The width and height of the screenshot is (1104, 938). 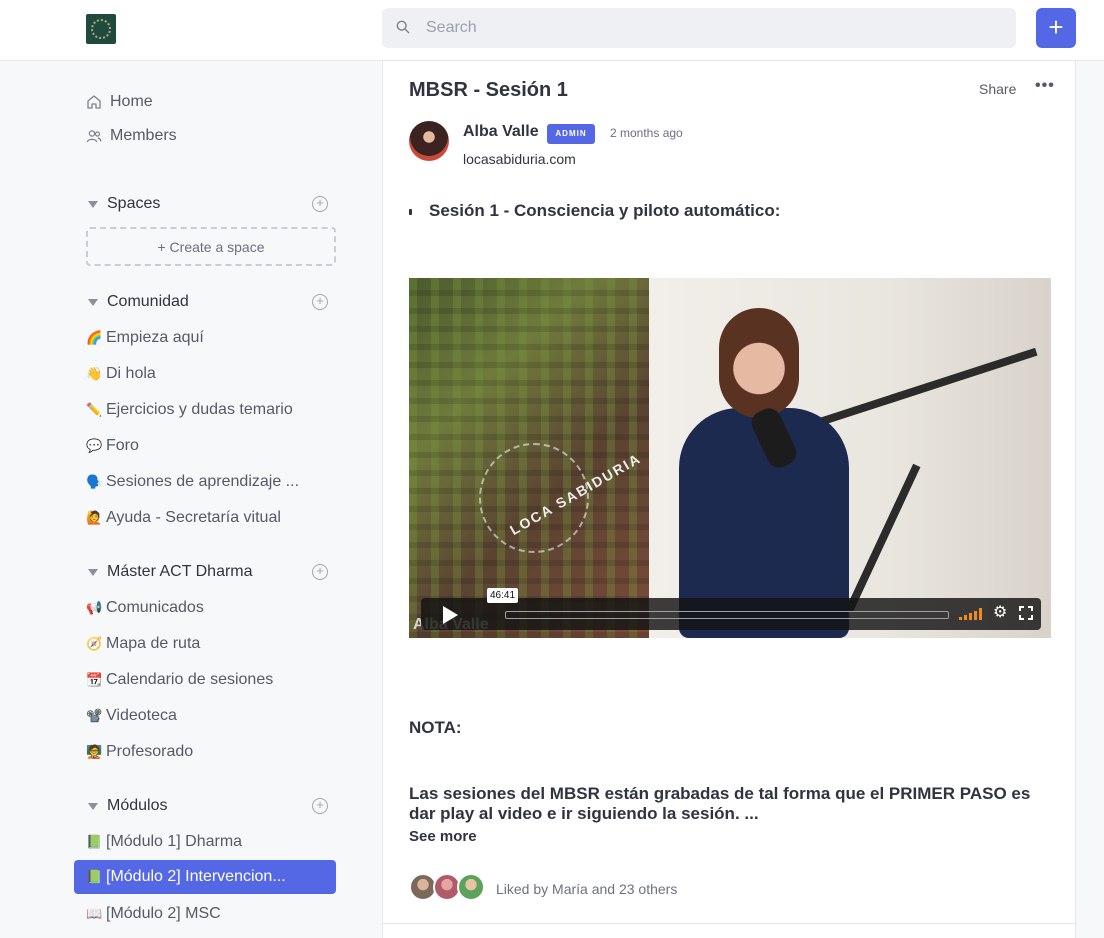 What do you see at coordinates (211, 338) in the screenshot?
I see `space-item: 🌈 Empieza aquí` at bounding box center [211, 338].